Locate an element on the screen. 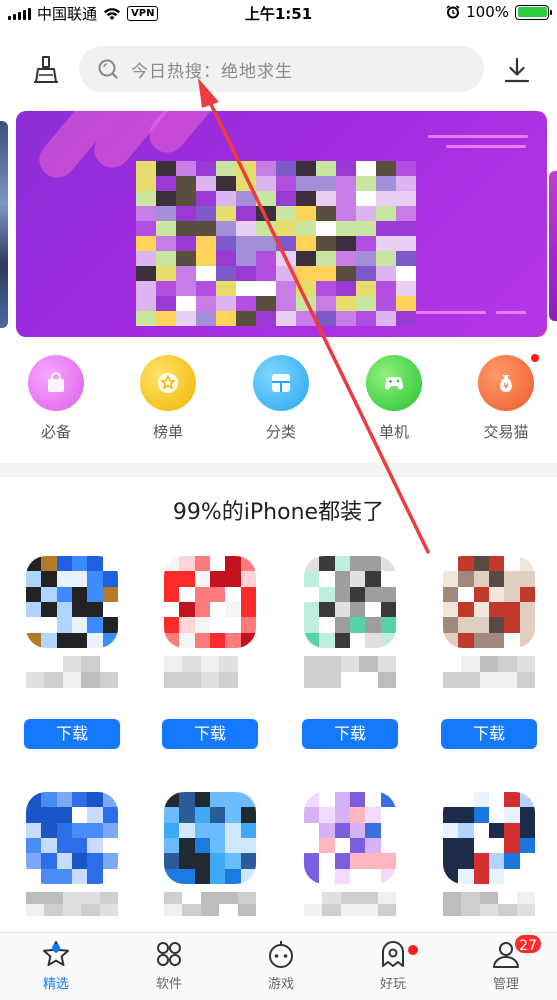  category-fenlei: 分类 is located at coordinates (281, 398).